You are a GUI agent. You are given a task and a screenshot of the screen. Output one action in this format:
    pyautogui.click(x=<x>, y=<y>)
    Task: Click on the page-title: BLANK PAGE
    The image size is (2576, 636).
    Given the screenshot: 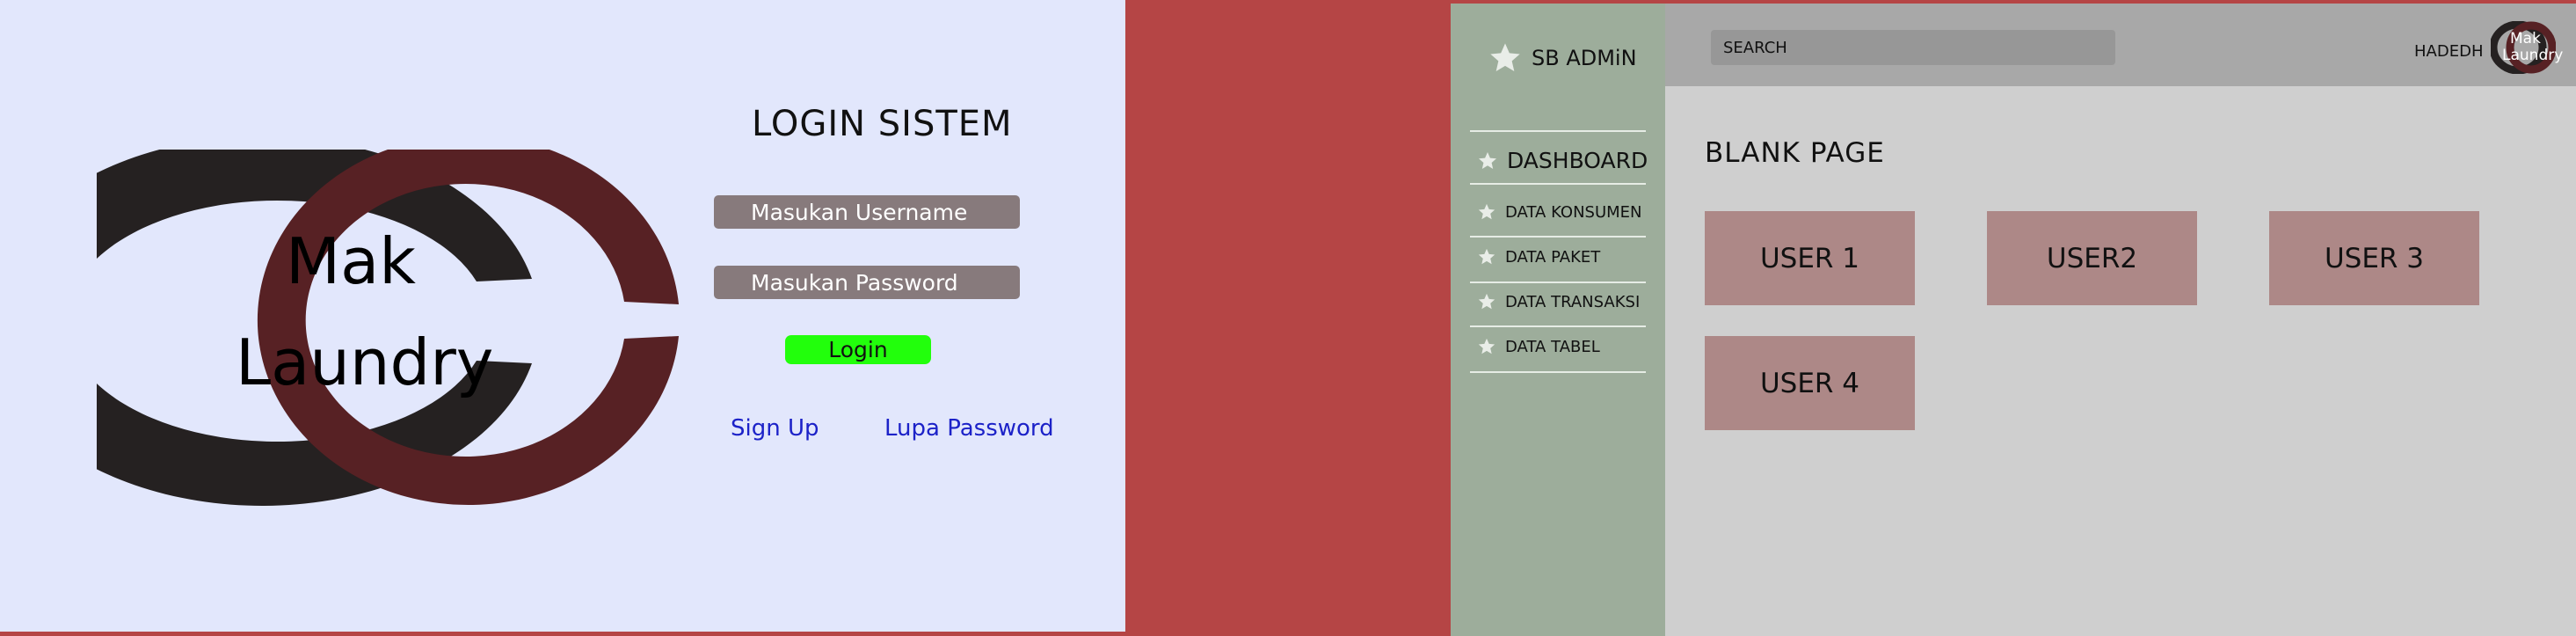 What is the action you would take?
    pyautogui.click(x=1795, y=153)
    